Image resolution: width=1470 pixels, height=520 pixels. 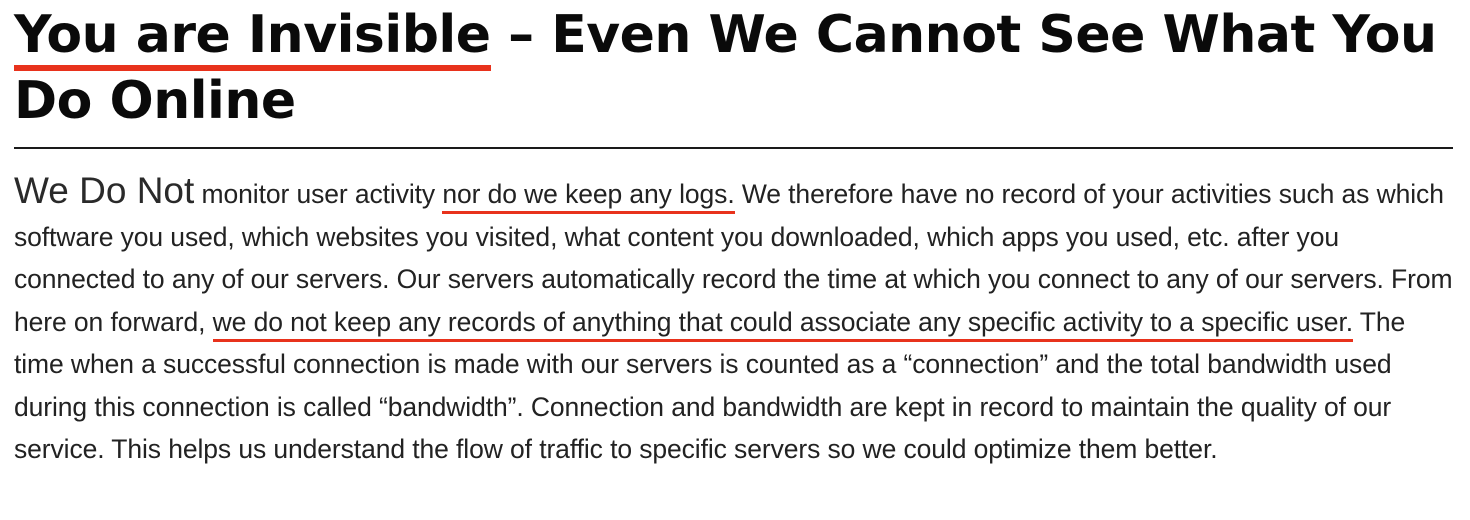 I want to click on highlight-no-logs: nor do we keep any logs., so click(x=588, y=196).